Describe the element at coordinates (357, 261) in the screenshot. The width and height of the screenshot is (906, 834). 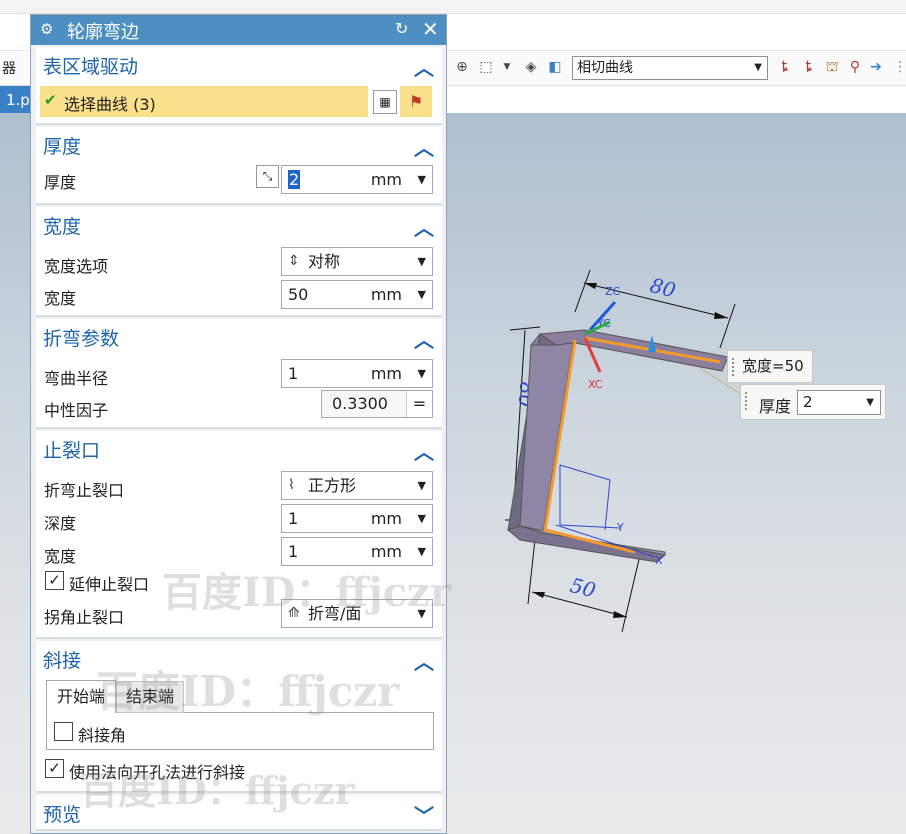
I see `width-option-select: ⇕ 对称 ▼` at that location.